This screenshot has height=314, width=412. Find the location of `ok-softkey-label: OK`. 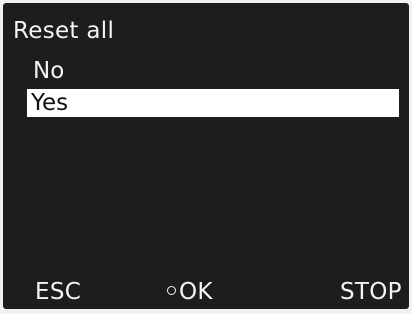

ok-softkey-label: OK is located at coordinates (196, 292).